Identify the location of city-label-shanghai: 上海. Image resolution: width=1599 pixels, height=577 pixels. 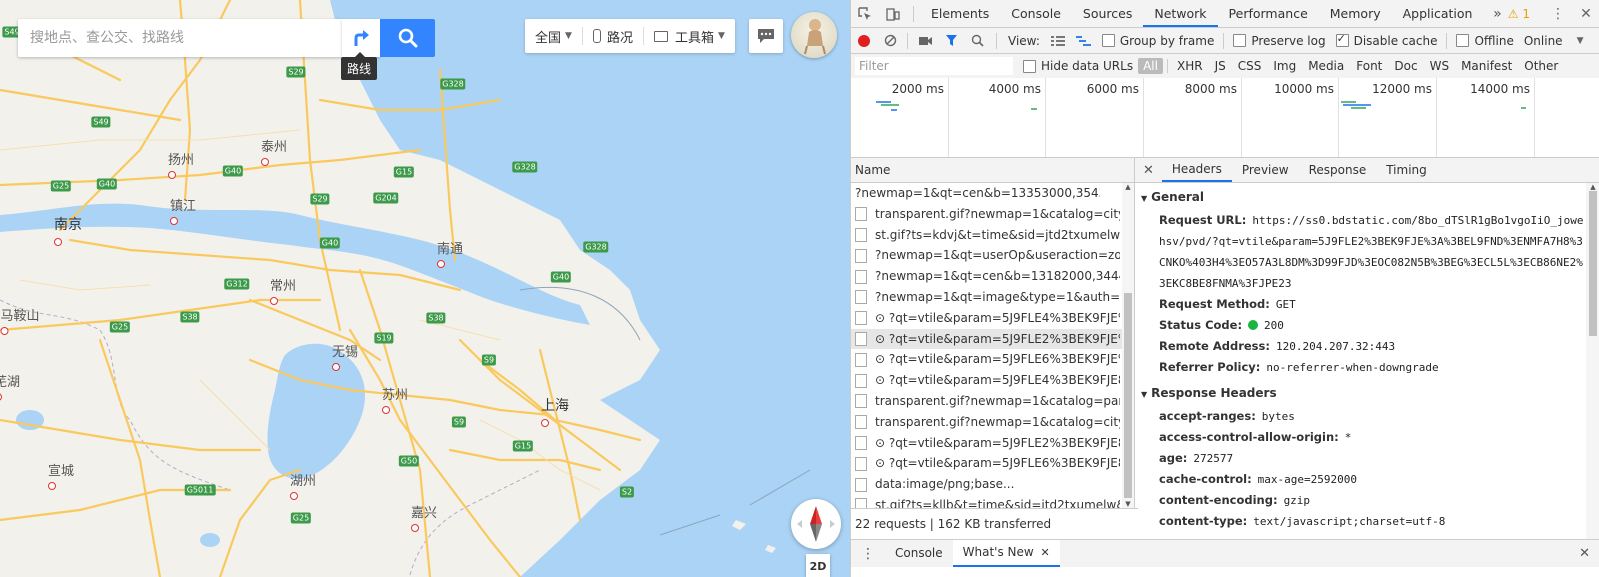
(555, 413).